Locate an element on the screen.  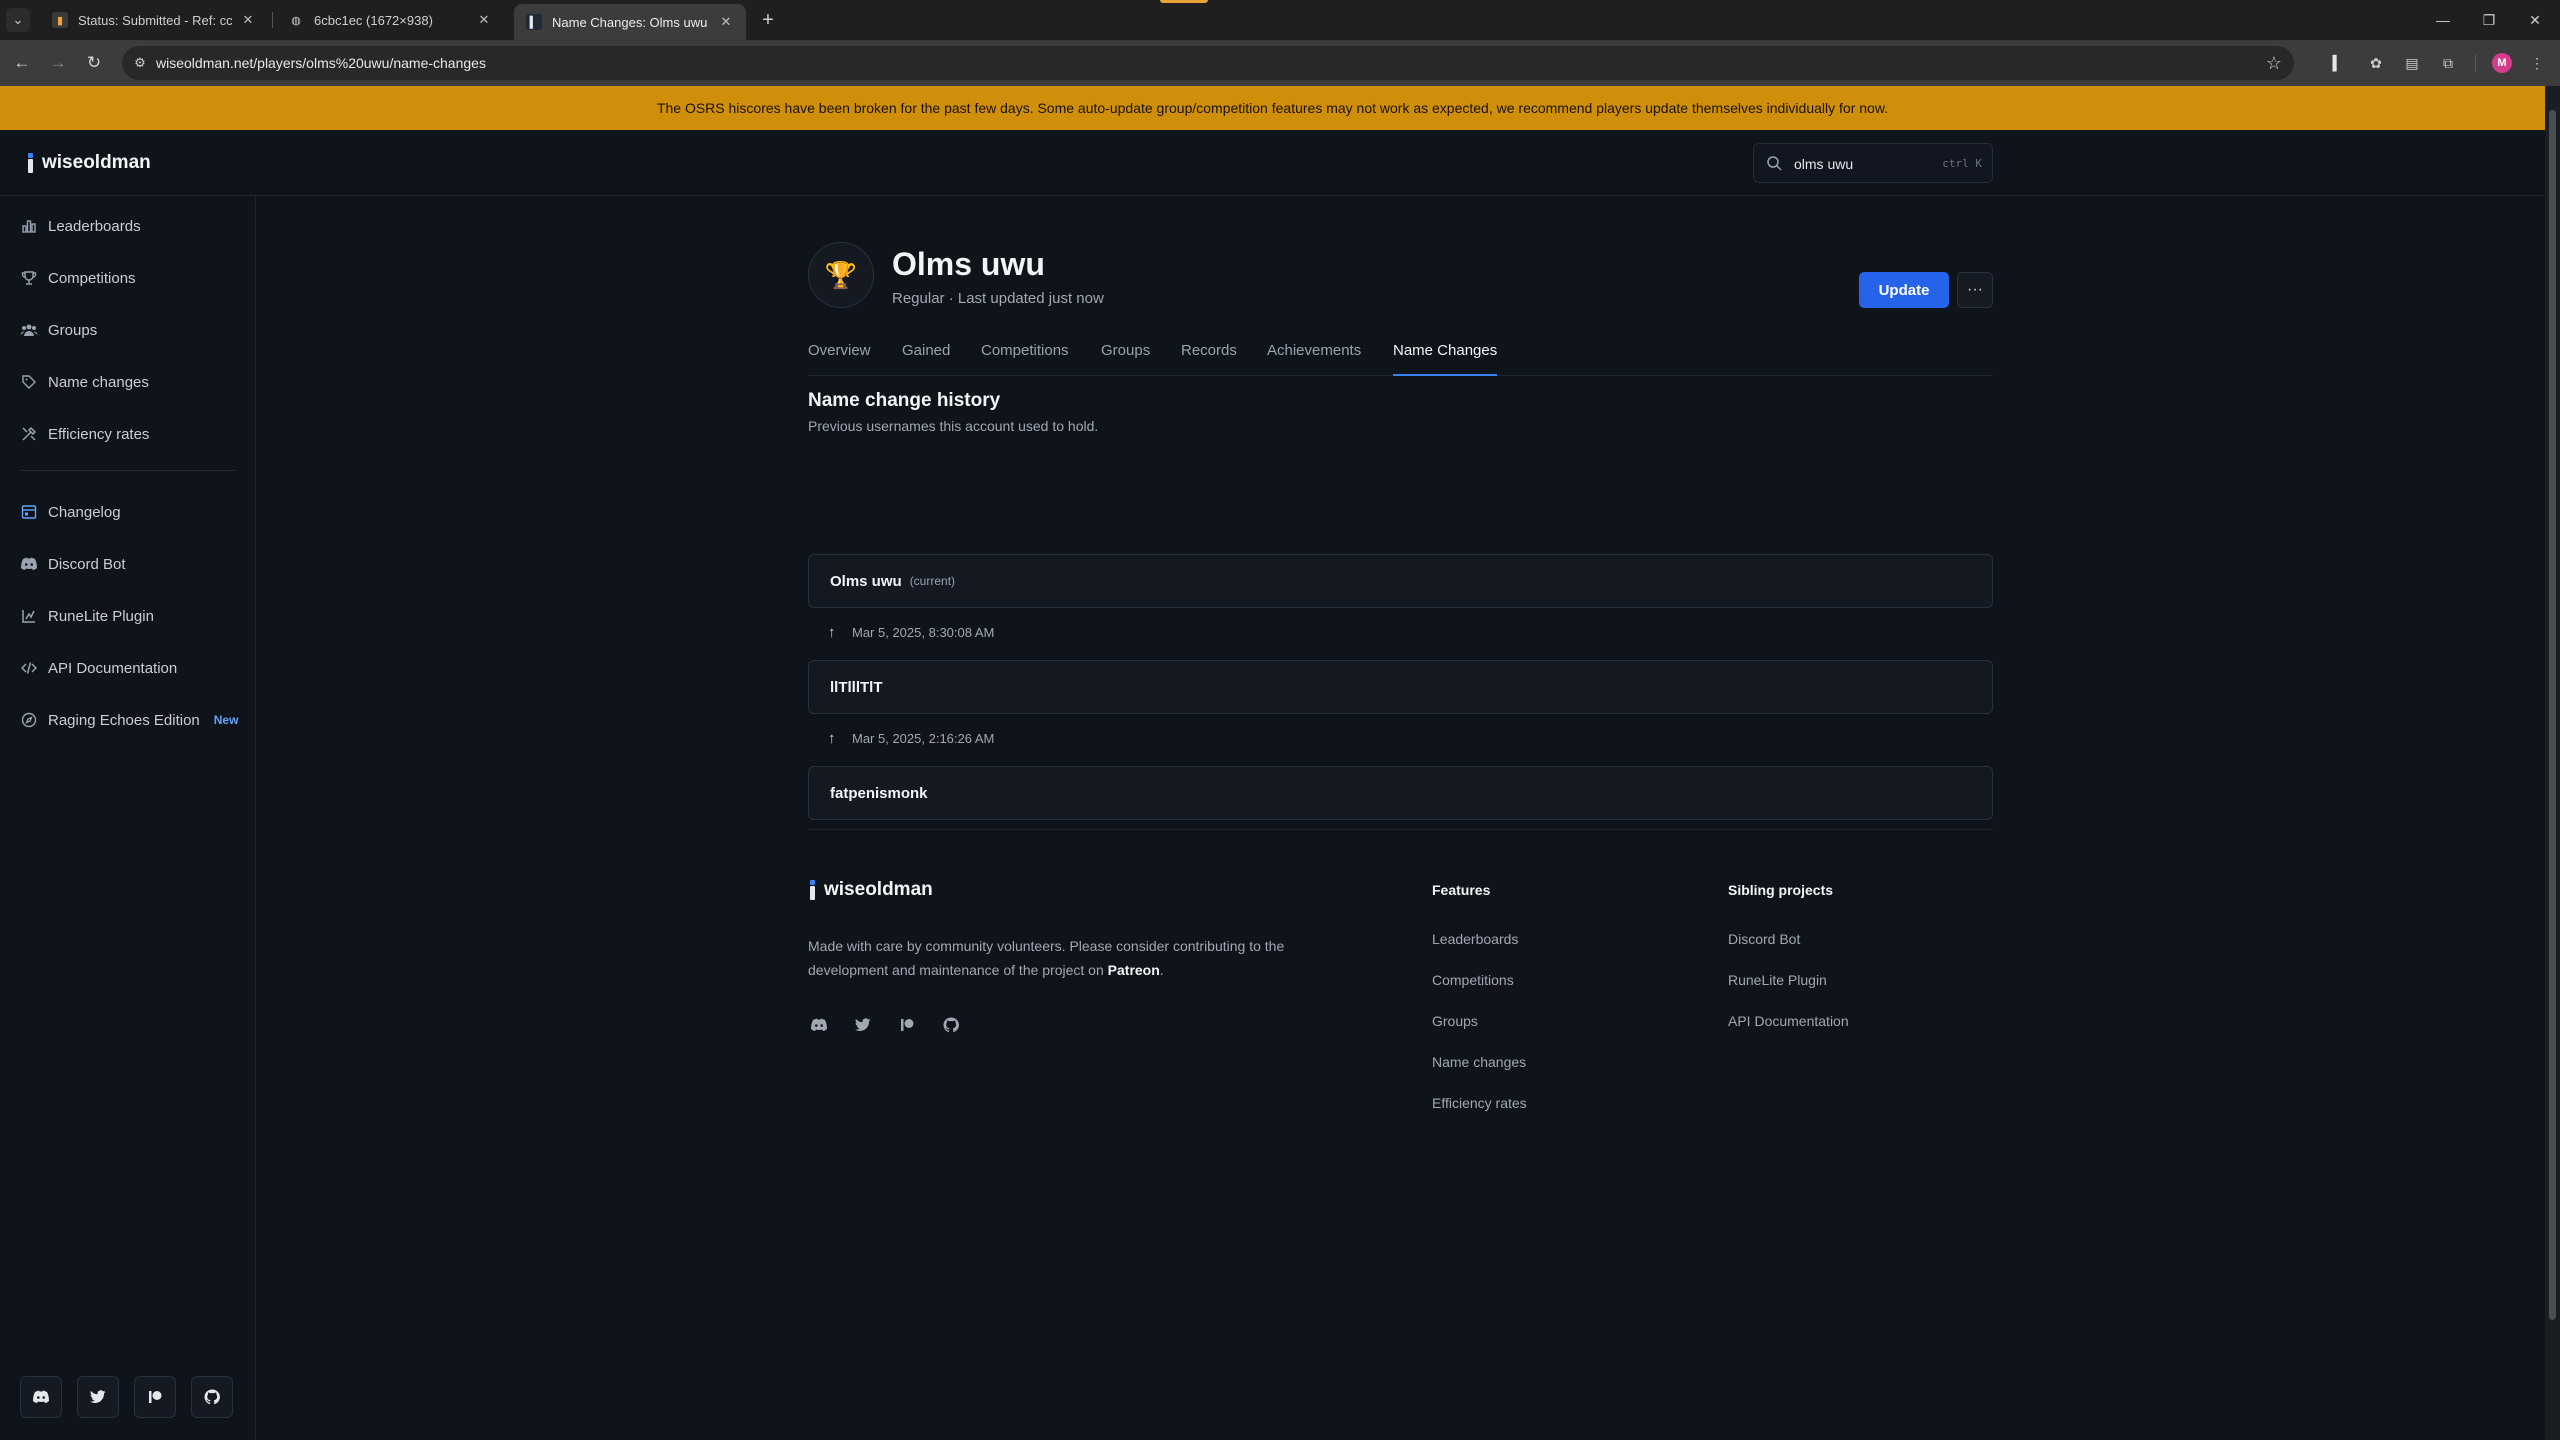
player-avatar: 🏆 is located at coordinates (841, 275).